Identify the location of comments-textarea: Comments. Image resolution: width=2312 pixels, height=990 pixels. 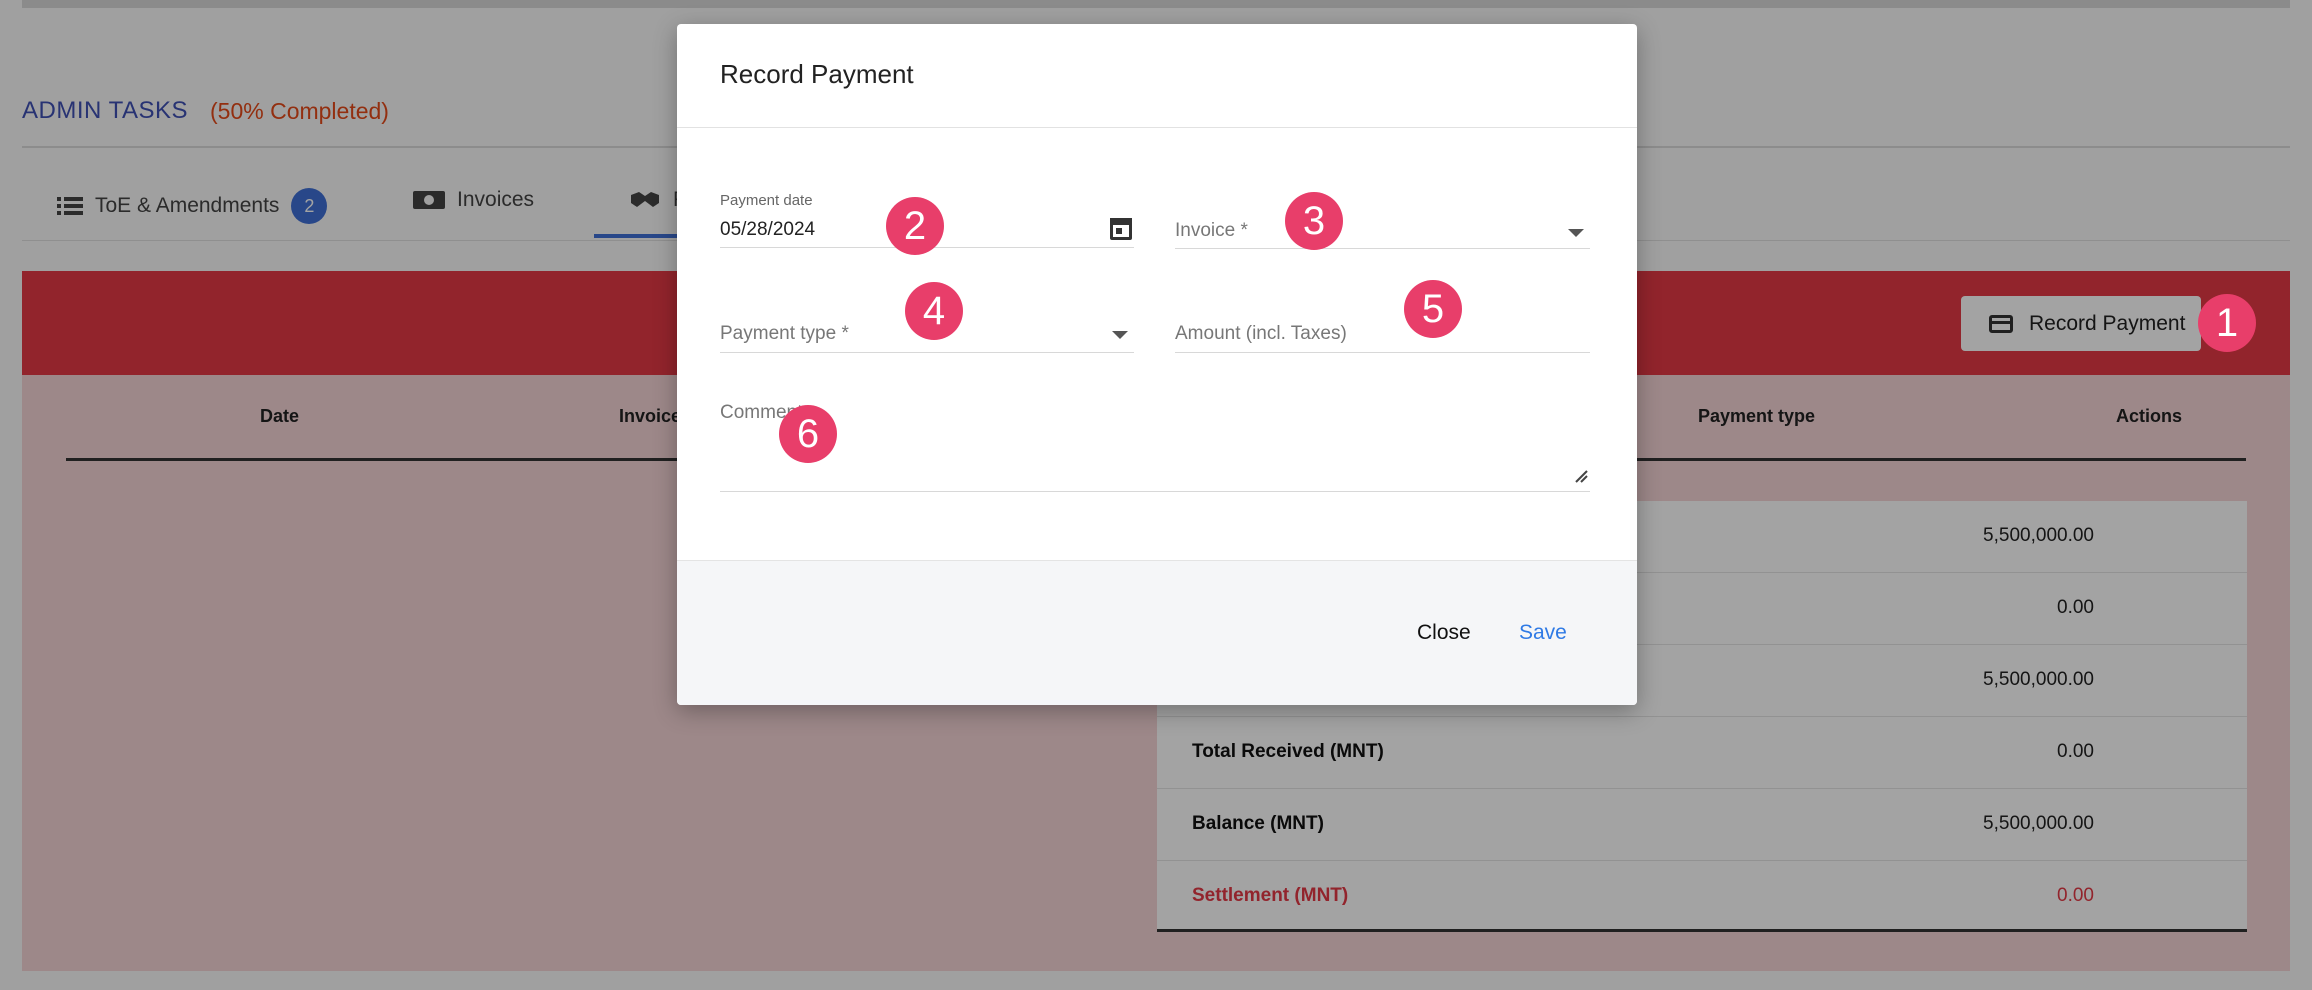
(1155, 443).